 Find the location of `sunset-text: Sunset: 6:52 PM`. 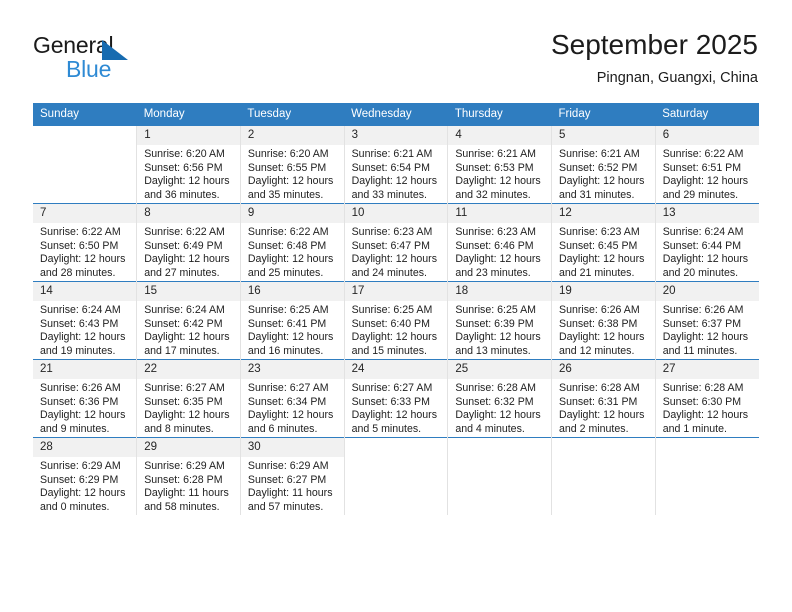

sunset-text: Sunset: 6:52 PM is located at coordinates (598, 167).